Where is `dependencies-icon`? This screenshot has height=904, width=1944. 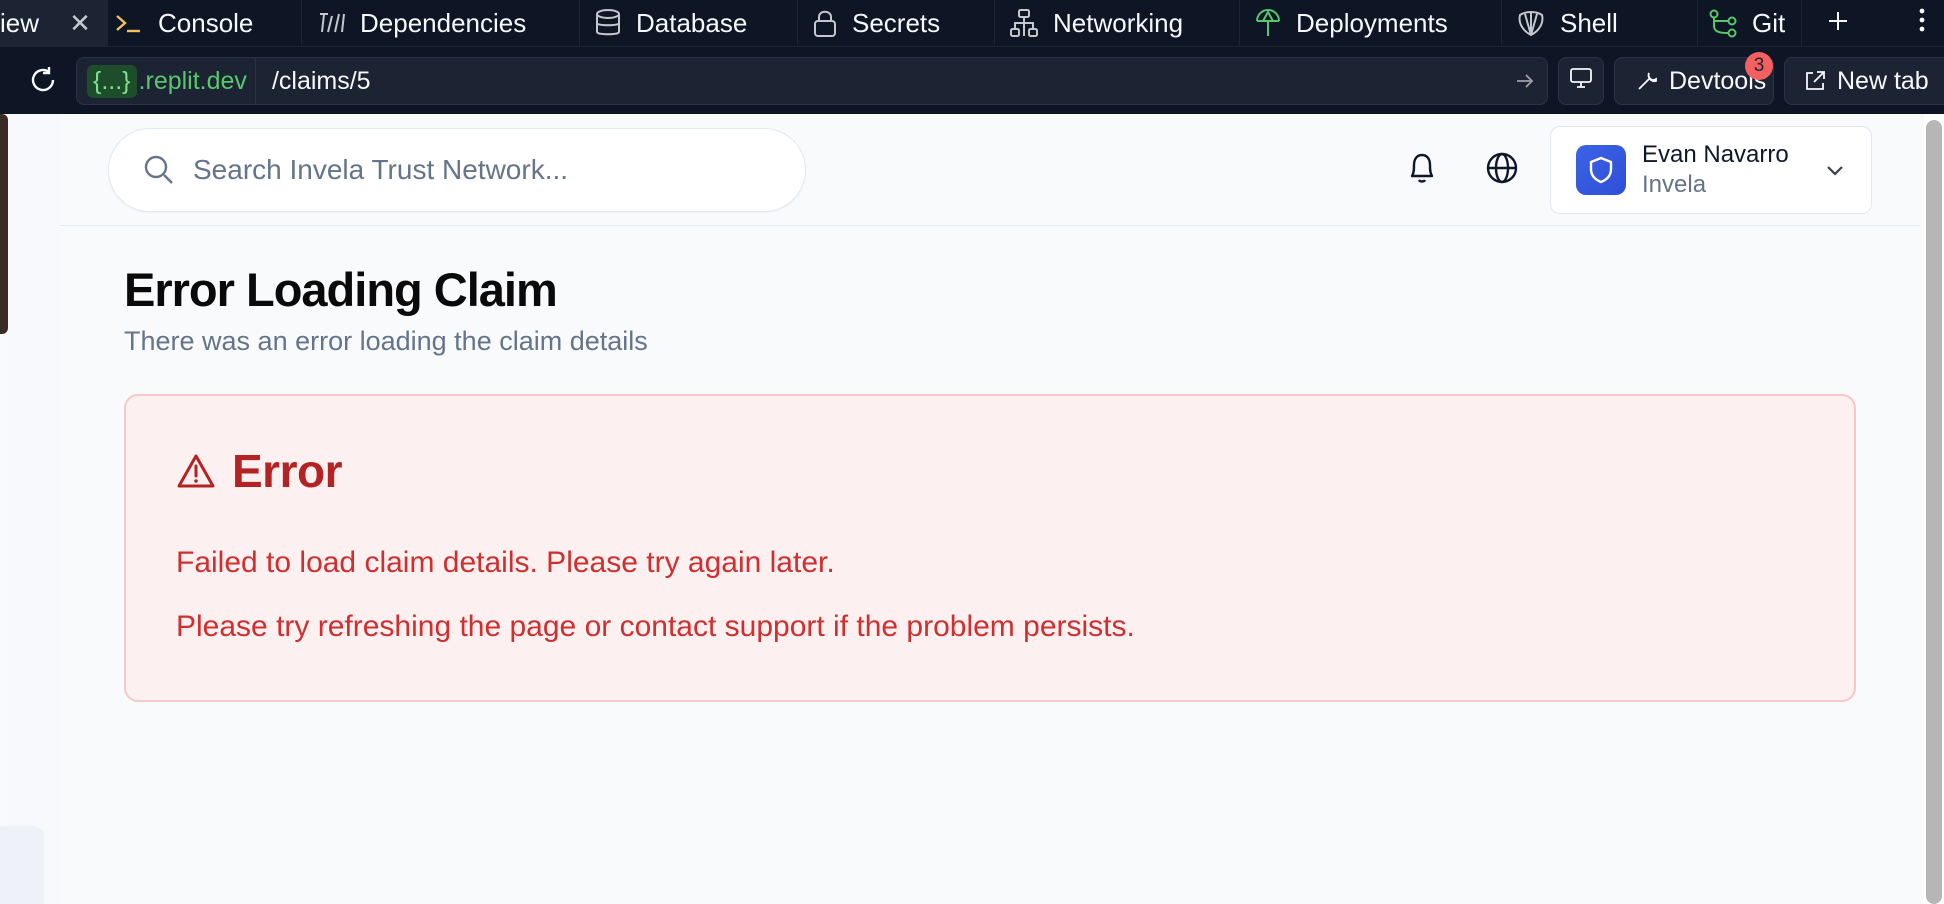
dependencies-icon is located at coordinates (332, 23).